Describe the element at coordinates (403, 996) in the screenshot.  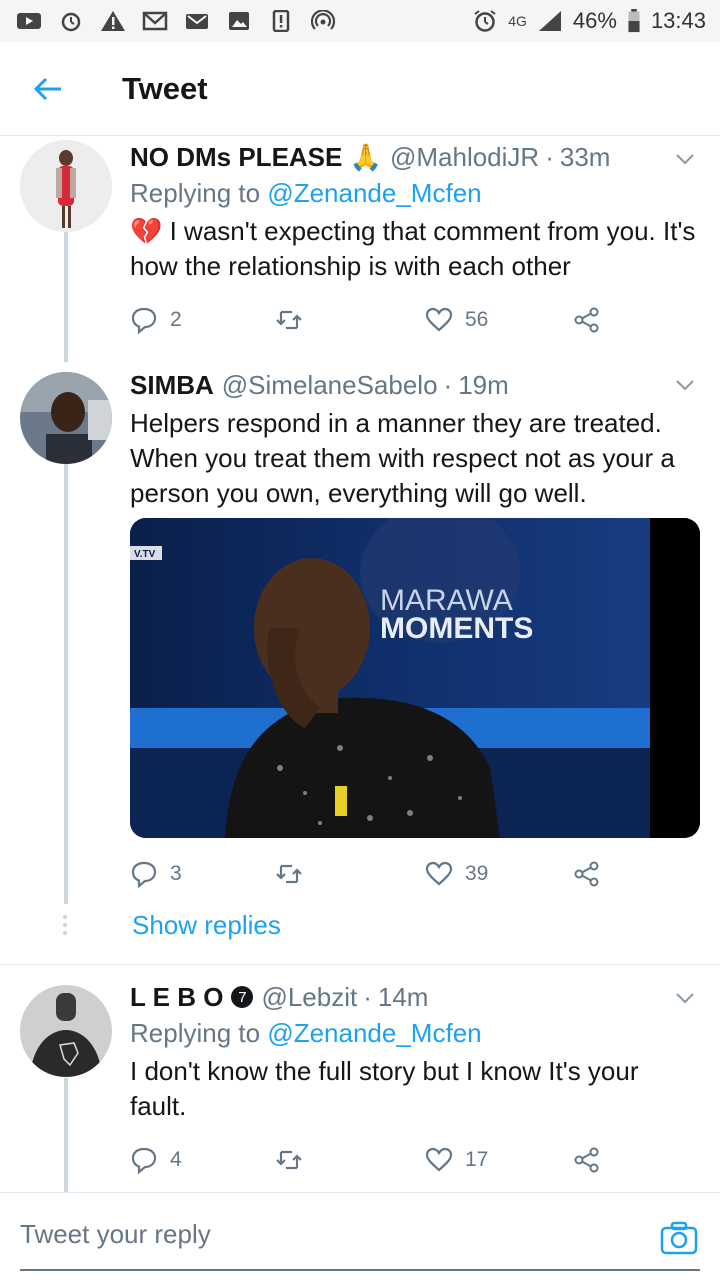
I see `timestamp: 14m` at that location.